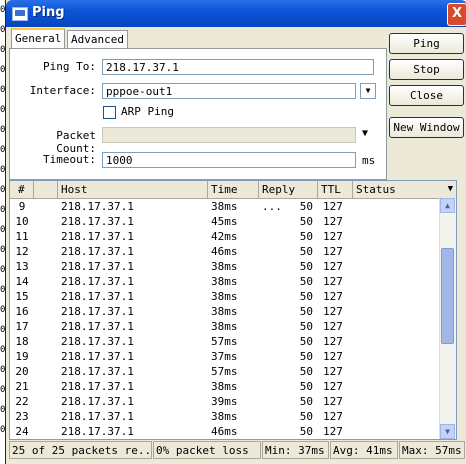 The image size is (466, 464). I want to click on cell-time: 37ms, so click(224, 356).